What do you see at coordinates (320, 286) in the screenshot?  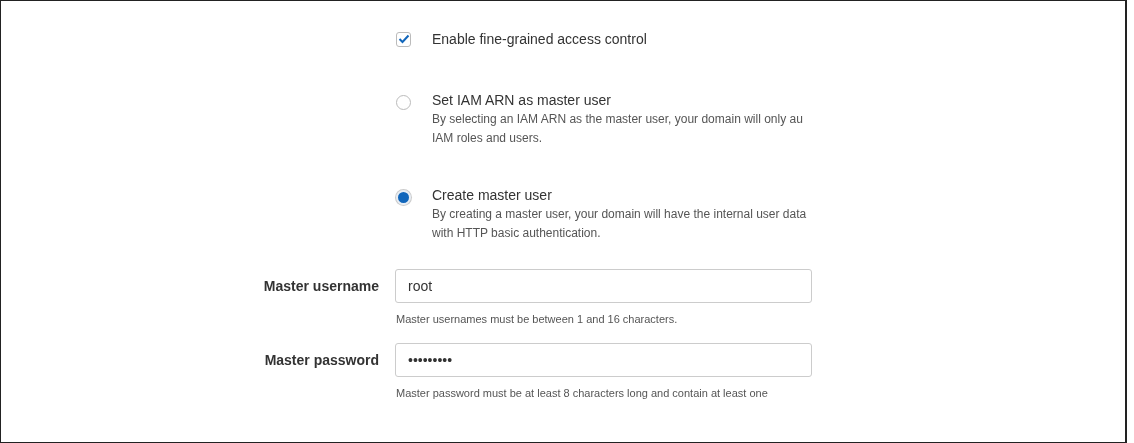 I see `field-label: Master username` at bounding box center [320, 286].